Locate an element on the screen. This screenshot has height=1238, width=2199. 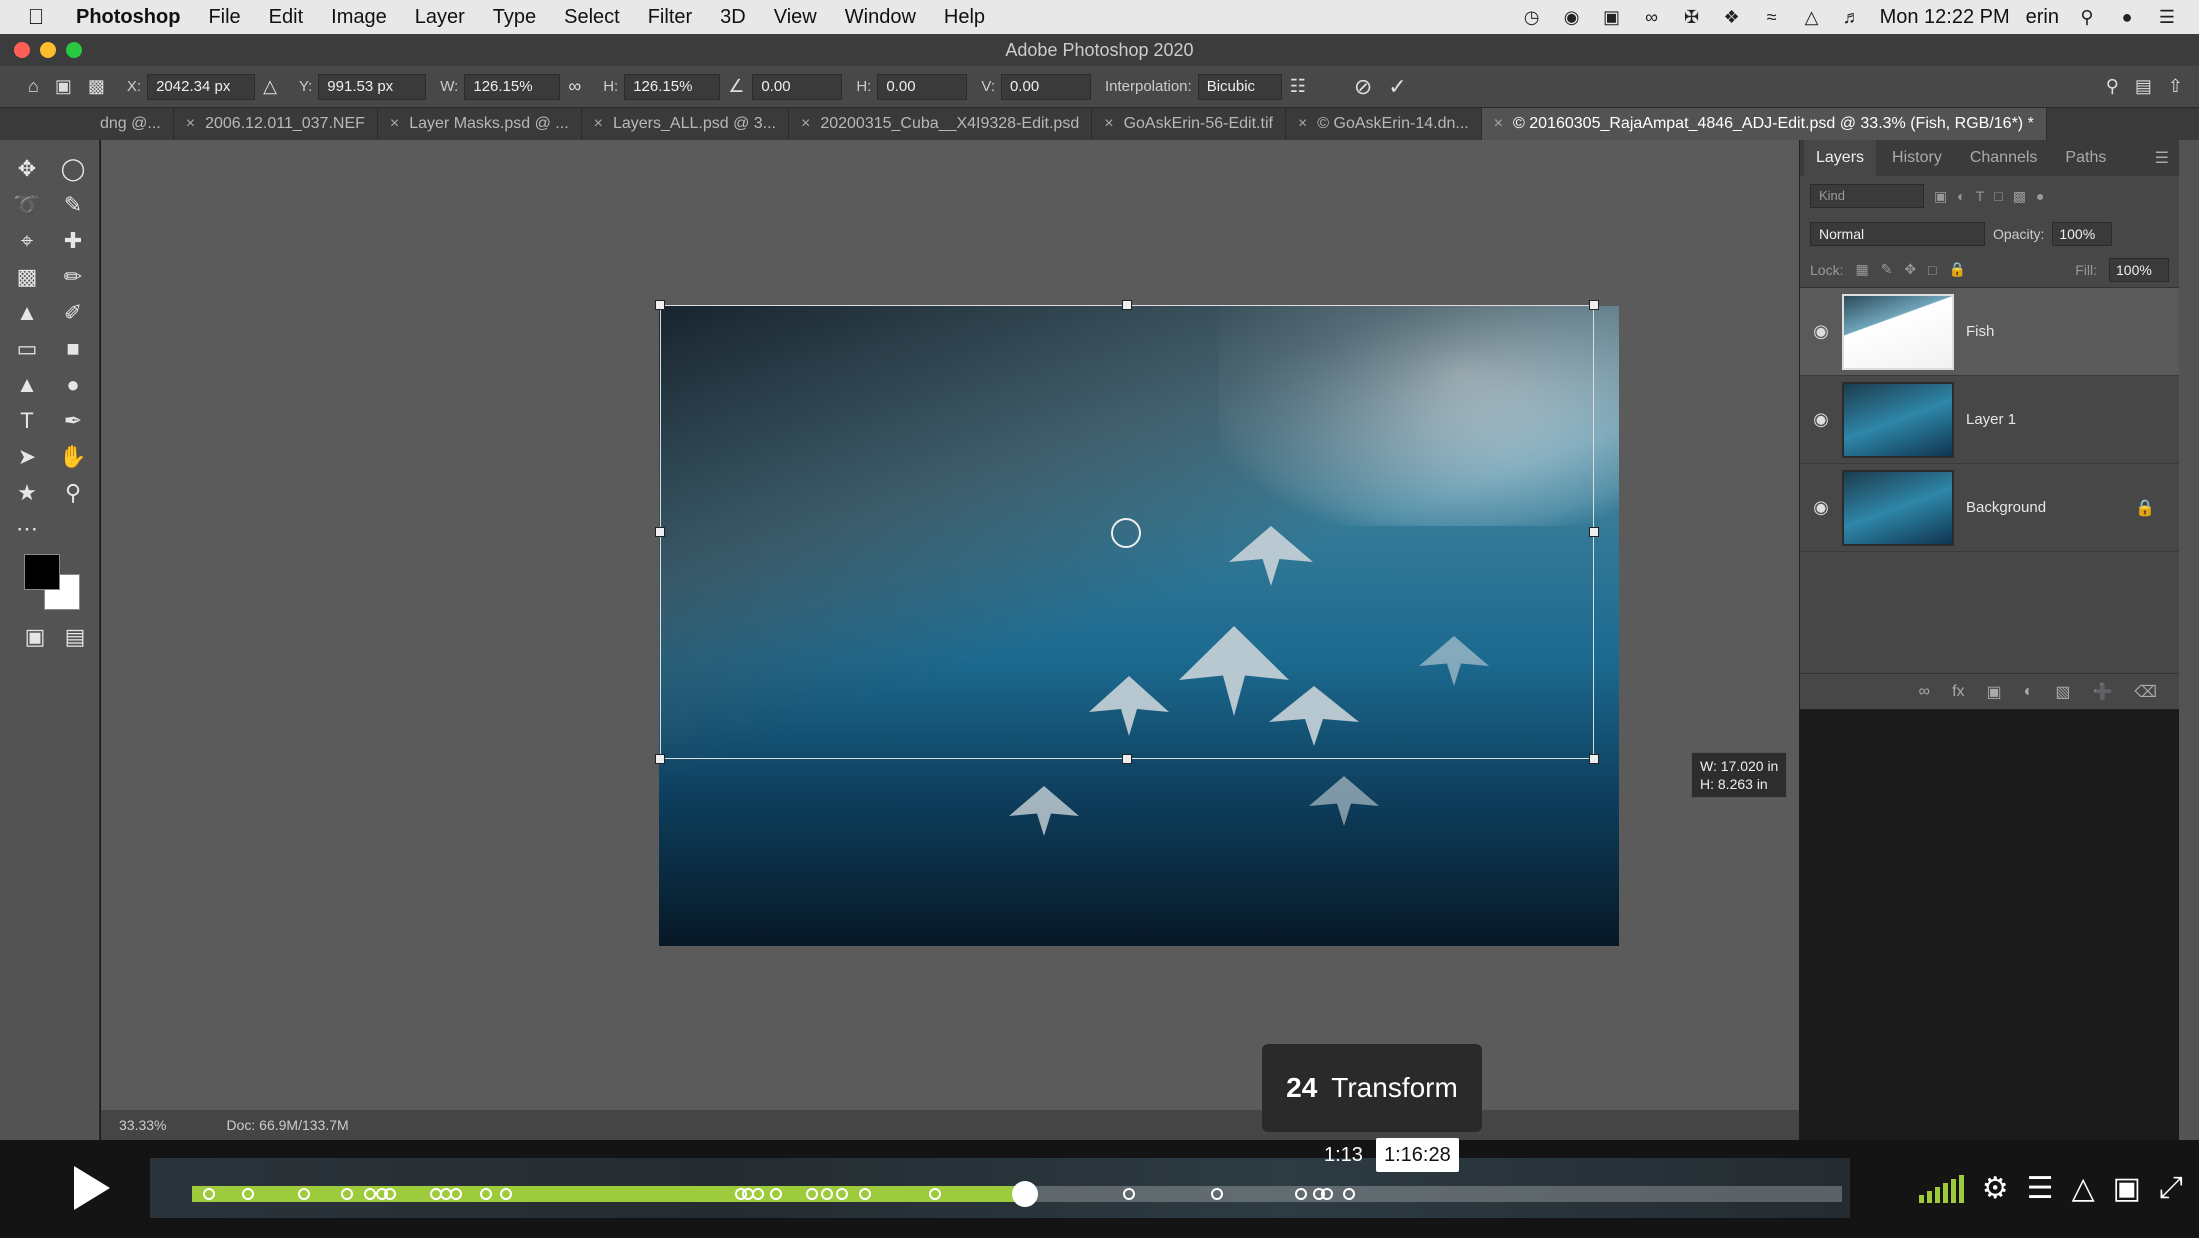
search-icon: ⚲ is located at coordinates (2112, 86).